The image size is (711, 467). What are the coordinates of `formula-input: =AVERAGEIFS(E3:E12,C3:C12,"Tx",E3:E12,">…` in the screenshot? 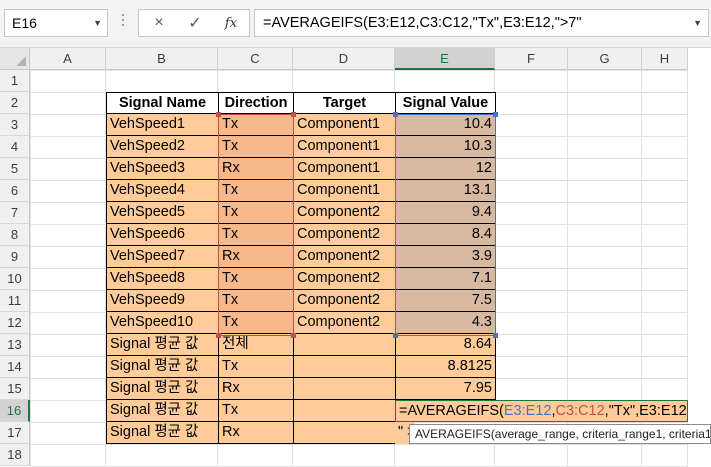 It's located at (481, 23).